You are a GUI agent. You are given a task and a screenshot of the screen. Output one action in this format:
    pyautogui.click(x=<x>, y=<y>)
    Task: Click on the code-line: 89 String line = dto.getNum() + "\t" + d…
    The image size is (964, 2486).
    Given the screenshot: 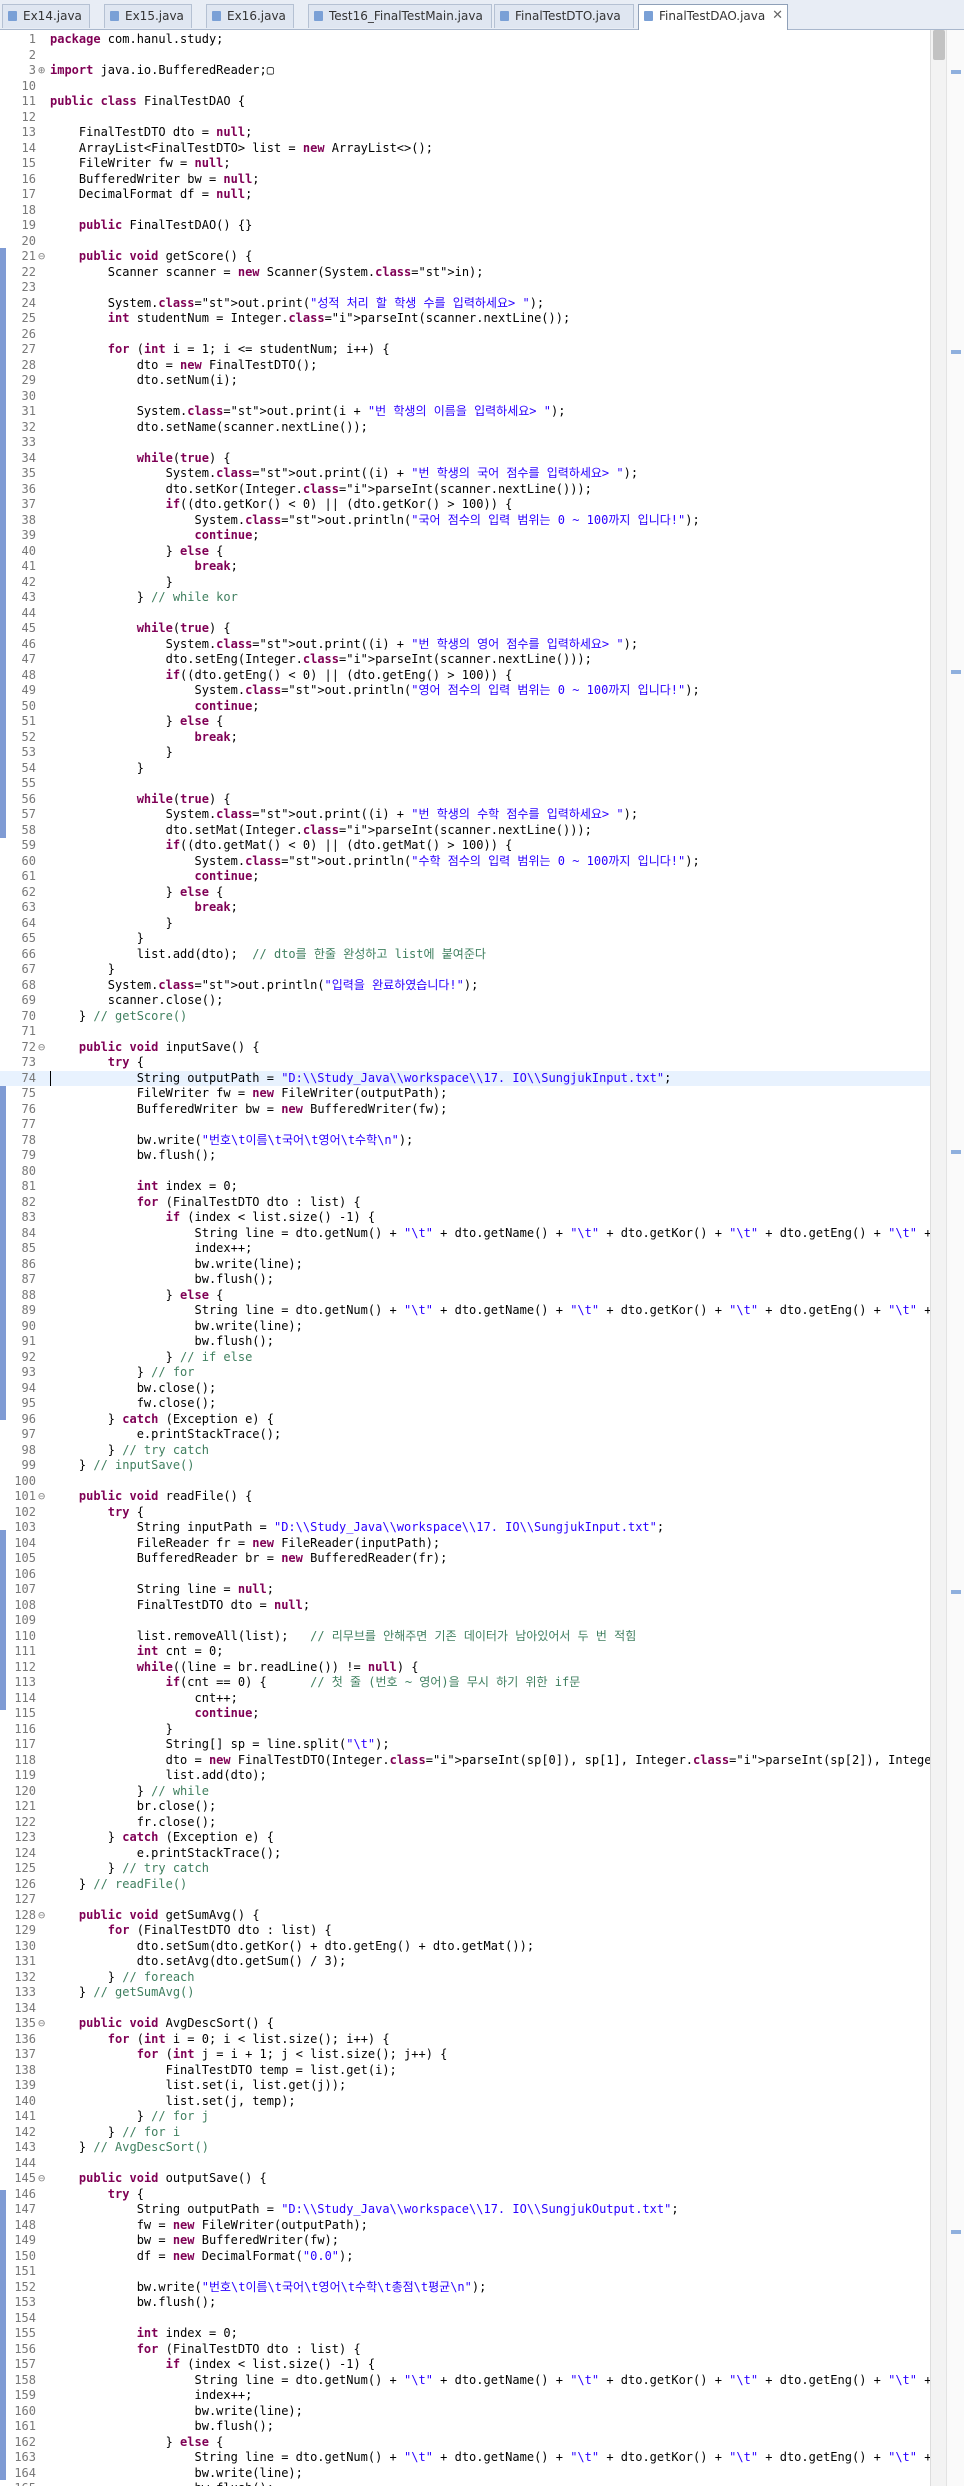 What is the action you would take?
    pyautogui.click(x=465, y=1310)
    